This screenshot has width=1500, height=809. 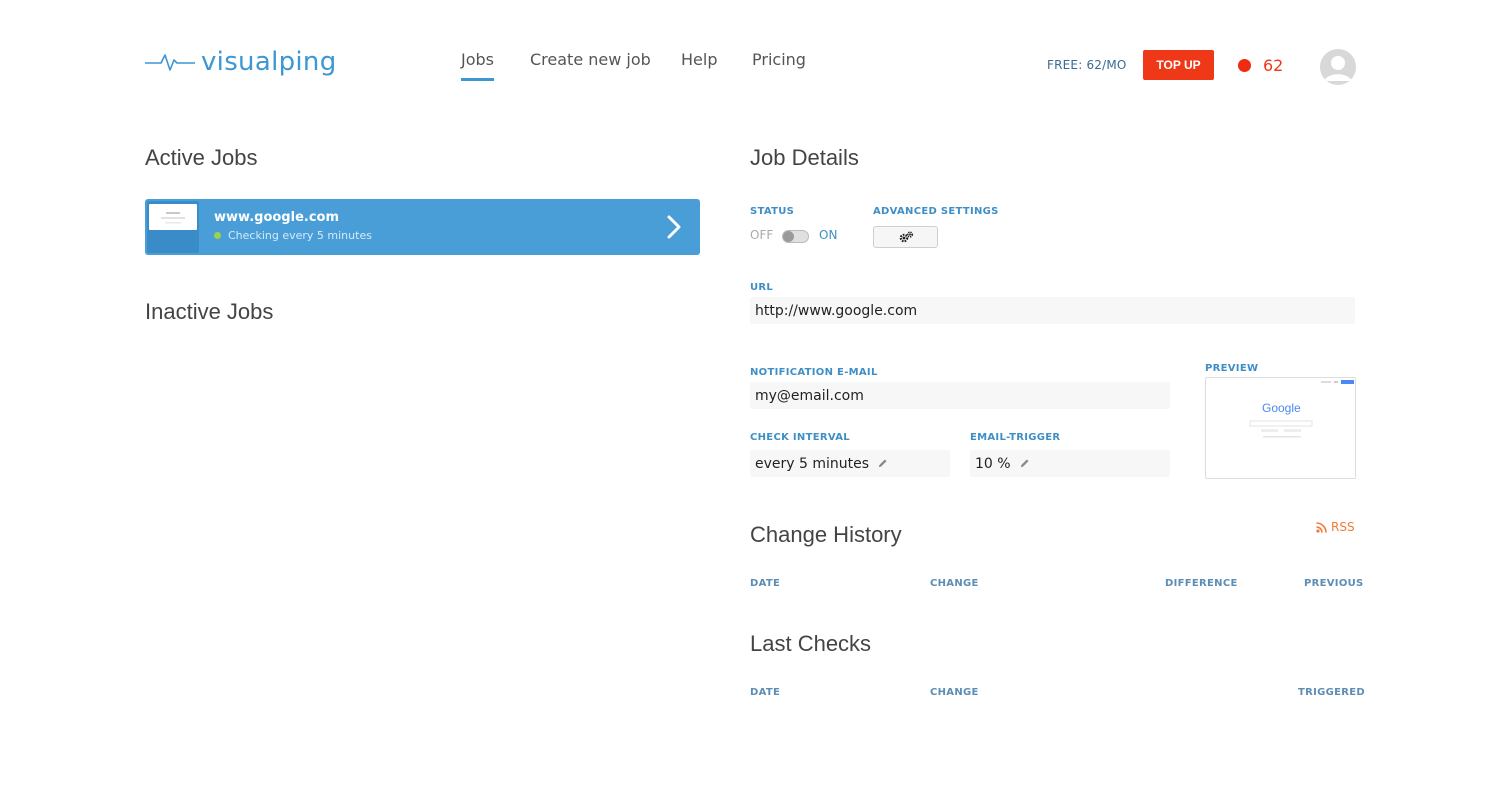 What do you see at coordinates (993, 463) in the screenshot?
I see `email-trigger-value: 10 %` at bounding box center [993, 463].